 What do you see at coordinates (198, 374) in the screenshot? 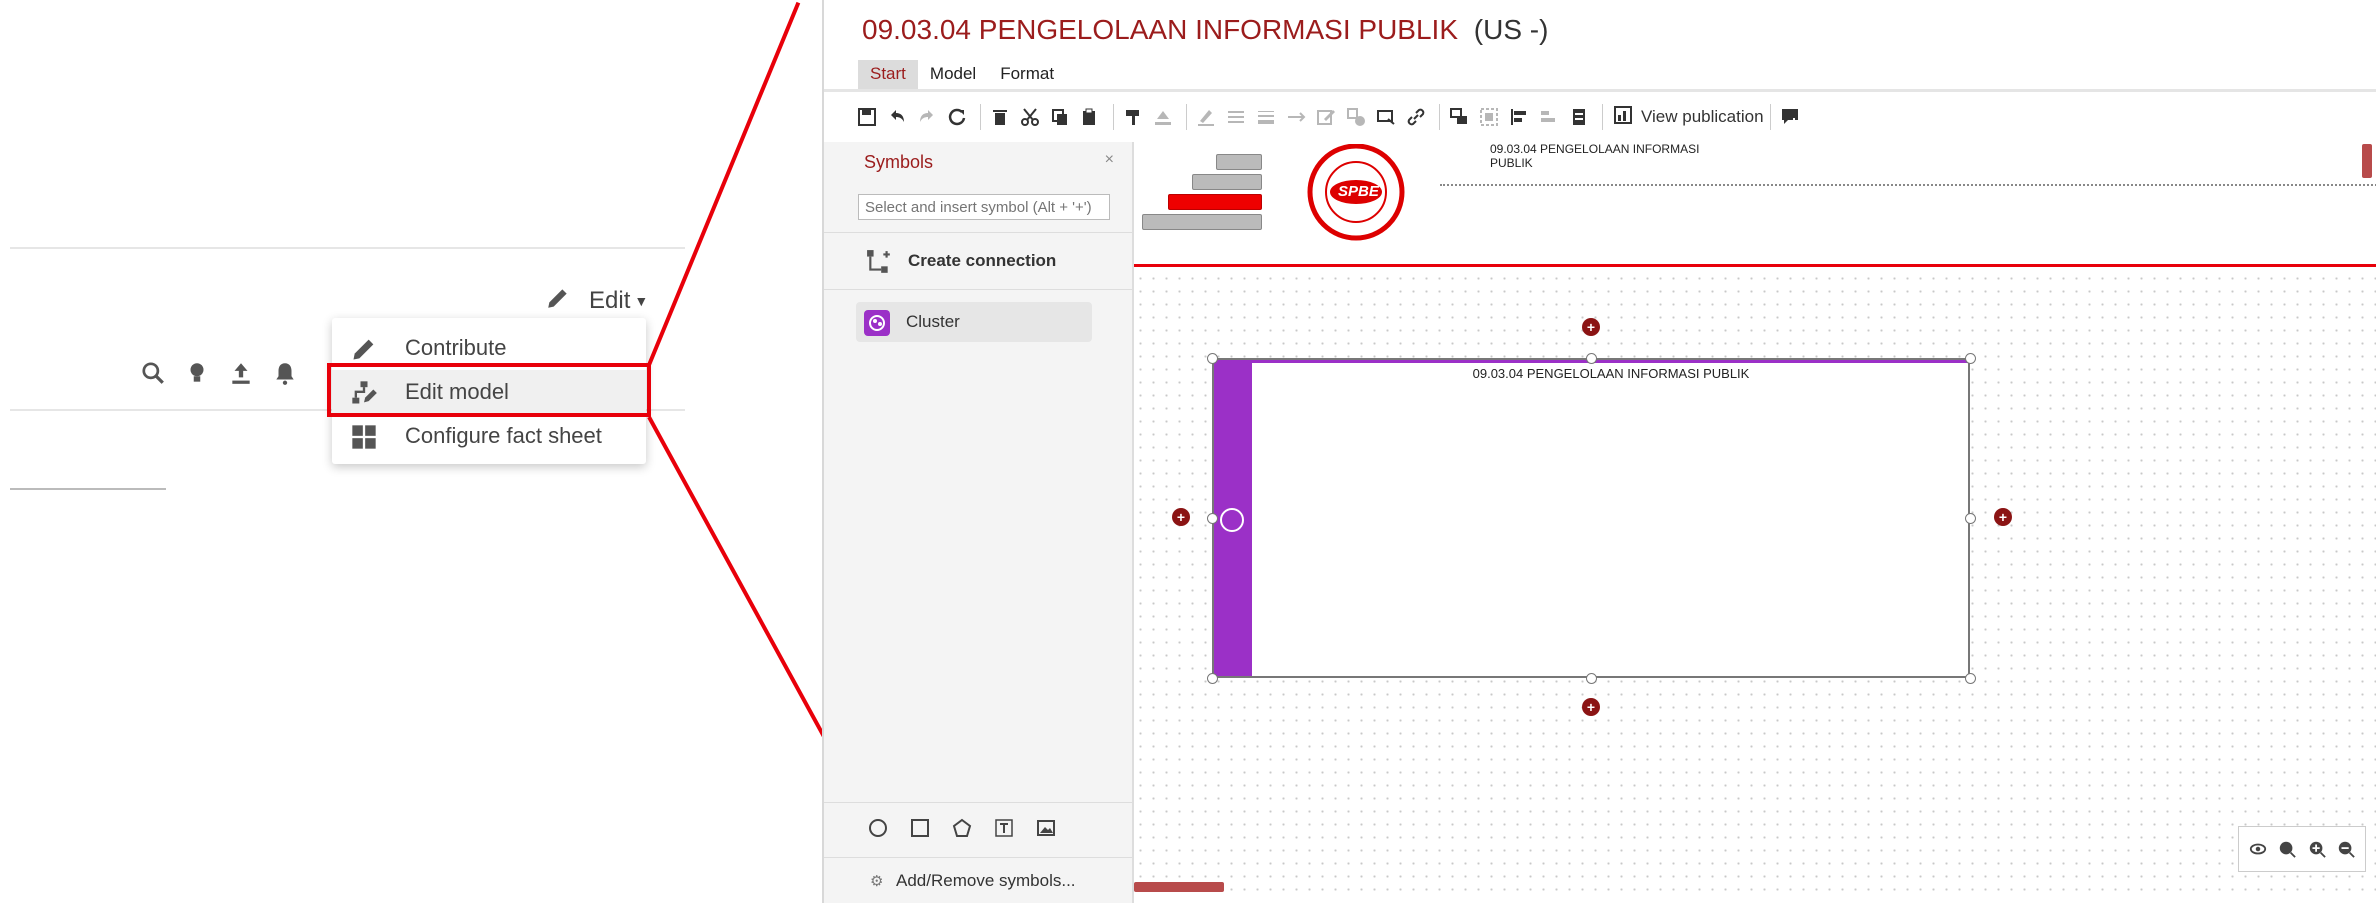
I see `lightbulb-icon` at bounding box center [198, 374].